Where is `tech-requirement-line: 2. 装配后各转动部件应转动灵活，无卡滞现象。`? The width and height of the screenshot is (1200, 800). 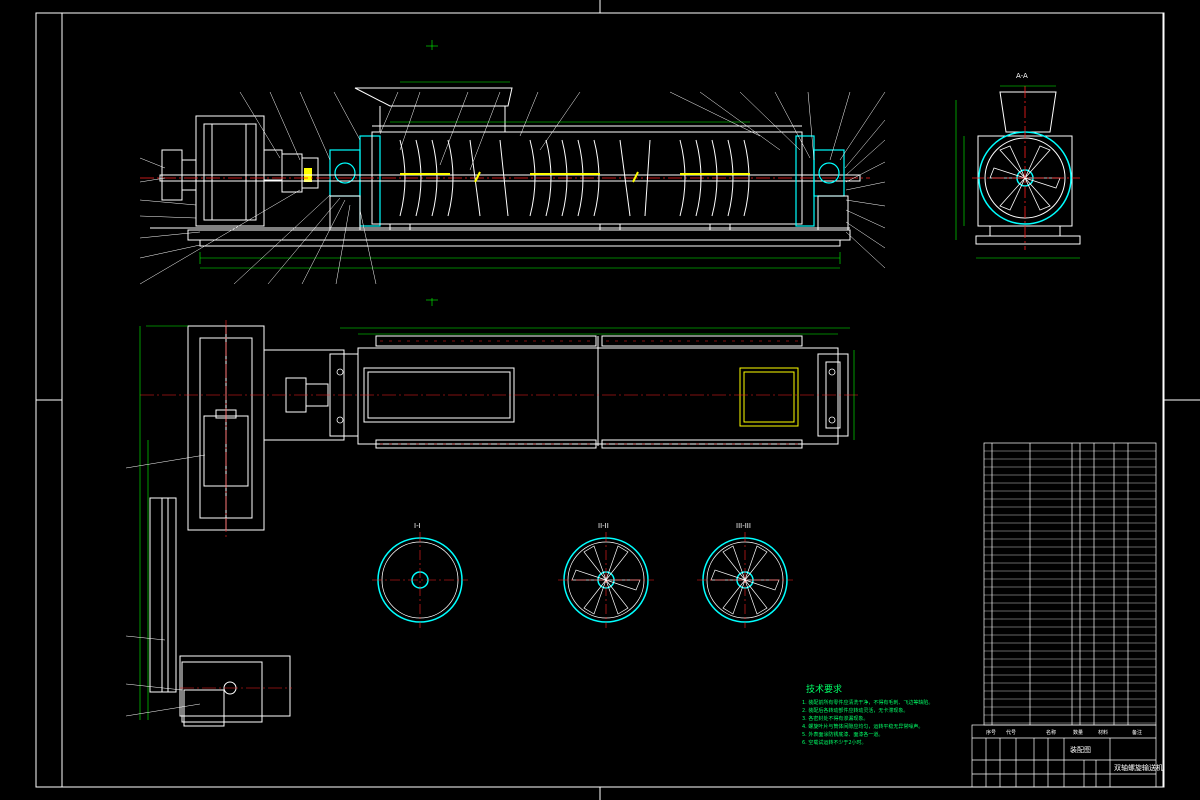
tech-requirement-line: 2. 装配后各转动部件应转动灵活，无卡滞现象。 is located at coordinates (855, 710).